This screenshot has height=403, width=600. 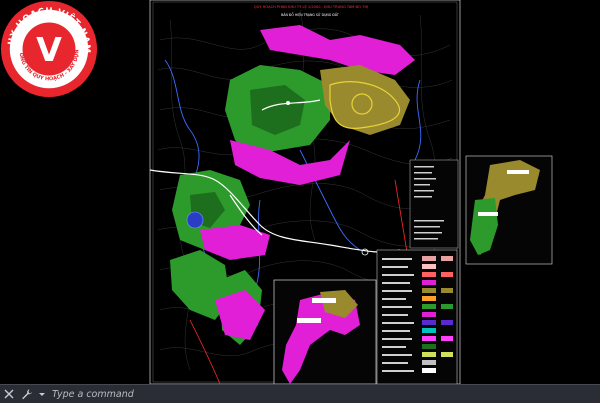 What do you see at coordinates (42, 394) in the screenshot?
I see `chevron-down-icon` at bounding box center [42, 394].